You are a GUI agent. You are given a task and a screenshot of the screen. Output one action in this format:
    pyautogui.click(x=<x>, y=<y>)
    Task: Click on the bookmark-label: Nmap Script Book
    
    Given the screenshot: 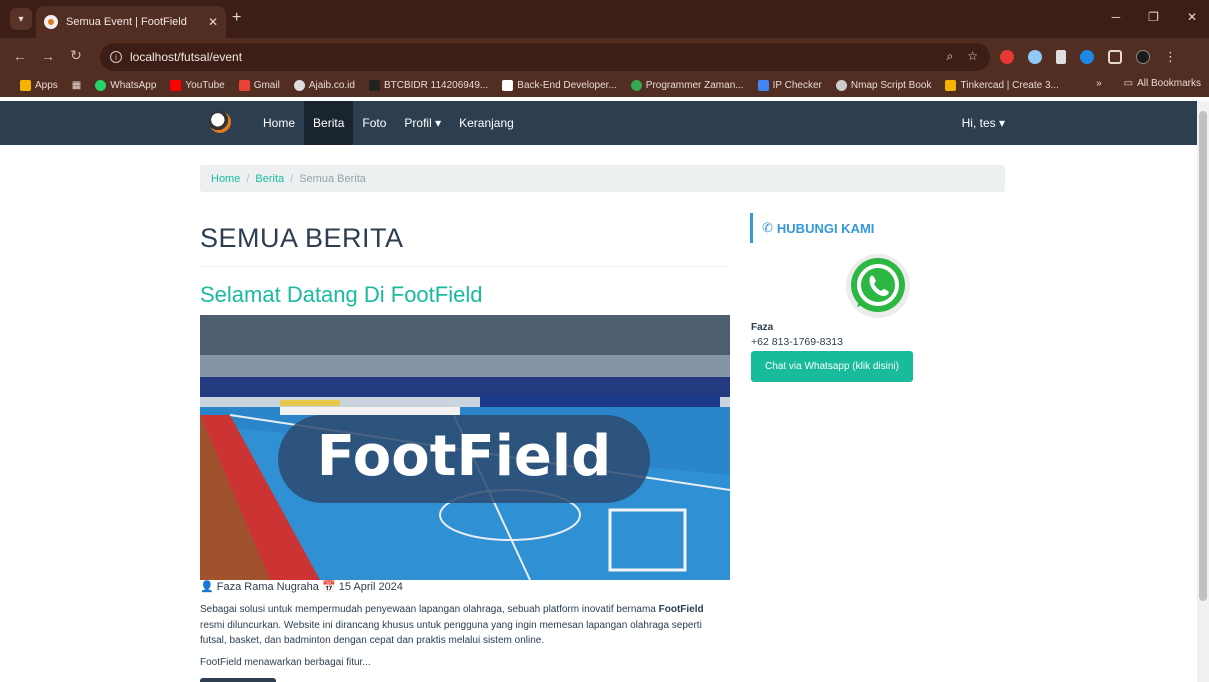 What is the action you would take?
    pyautogui.click(x=891, y=85)
    